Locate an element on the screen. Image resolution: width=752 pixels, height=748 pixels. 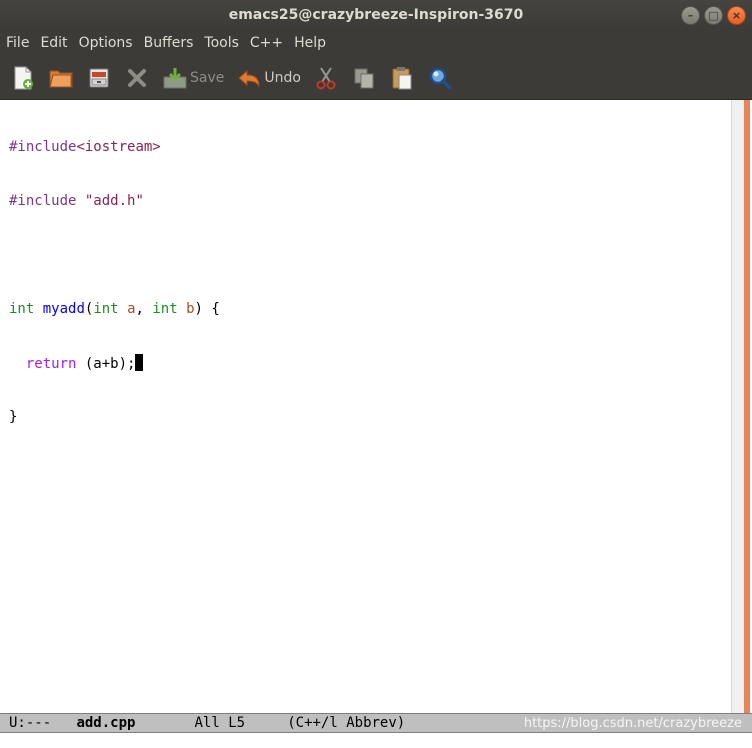
menu-cpp: C++ is located at coordinates (266, 43).